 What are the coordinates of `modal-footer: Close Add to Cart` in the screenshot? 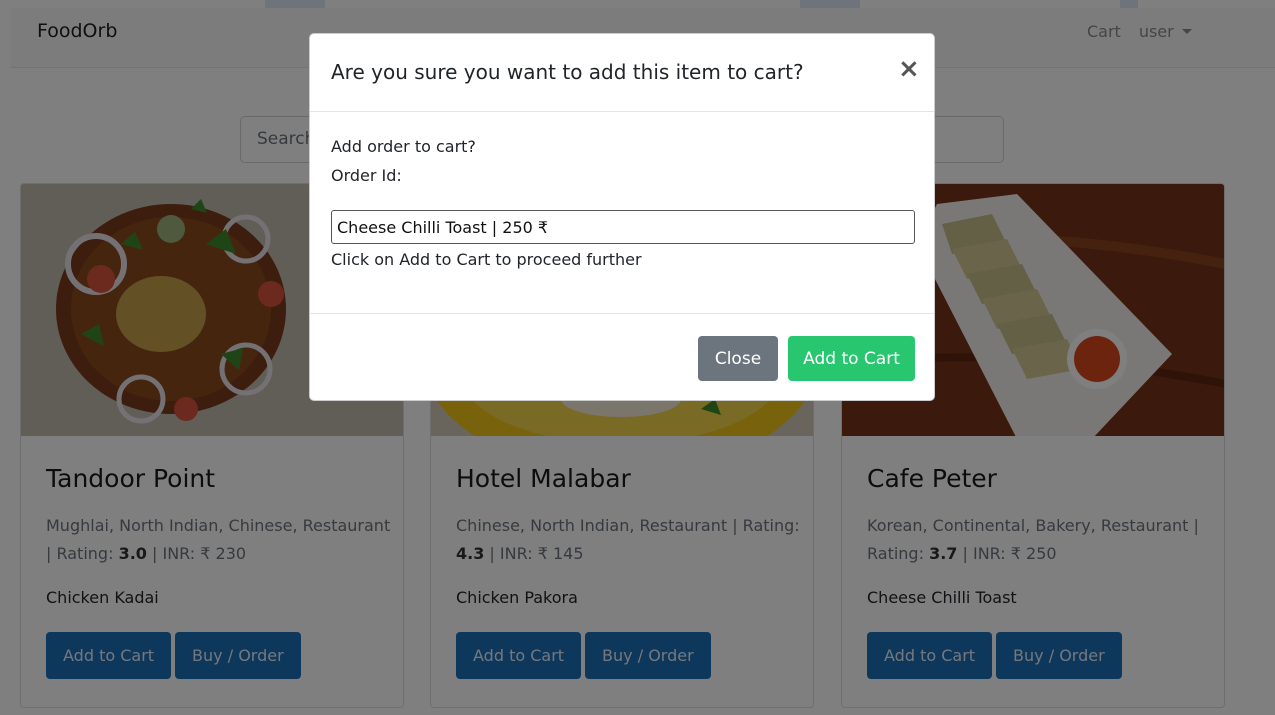 It's located at (622, 357).